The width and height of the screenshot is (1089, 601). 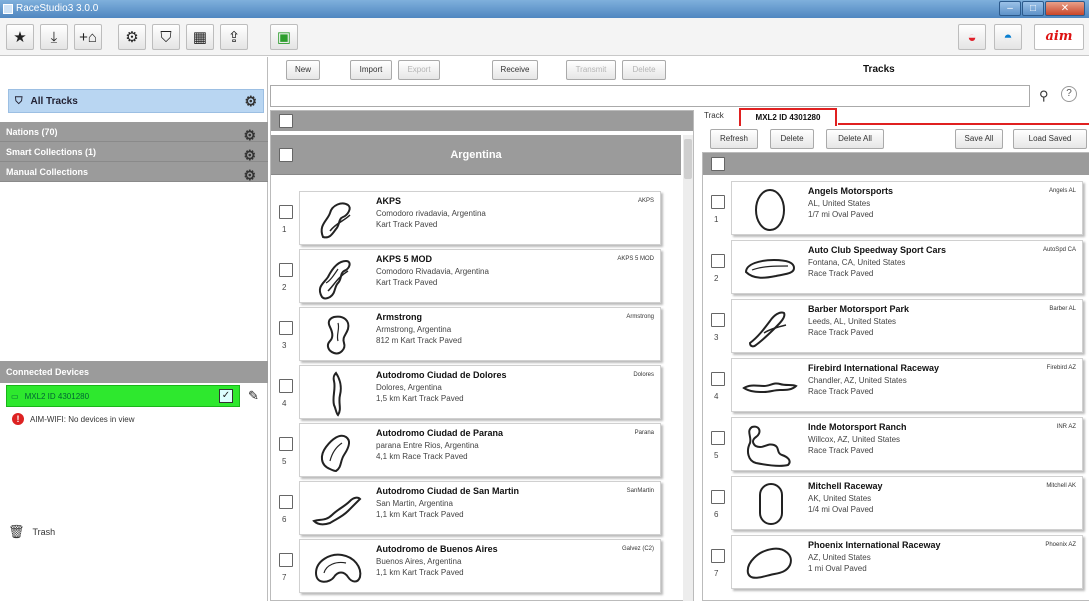 What do you see at coordinates (226, 396) in the screenshot?
I see `device-checkbox: ✓` at bounding box center [226, 396].